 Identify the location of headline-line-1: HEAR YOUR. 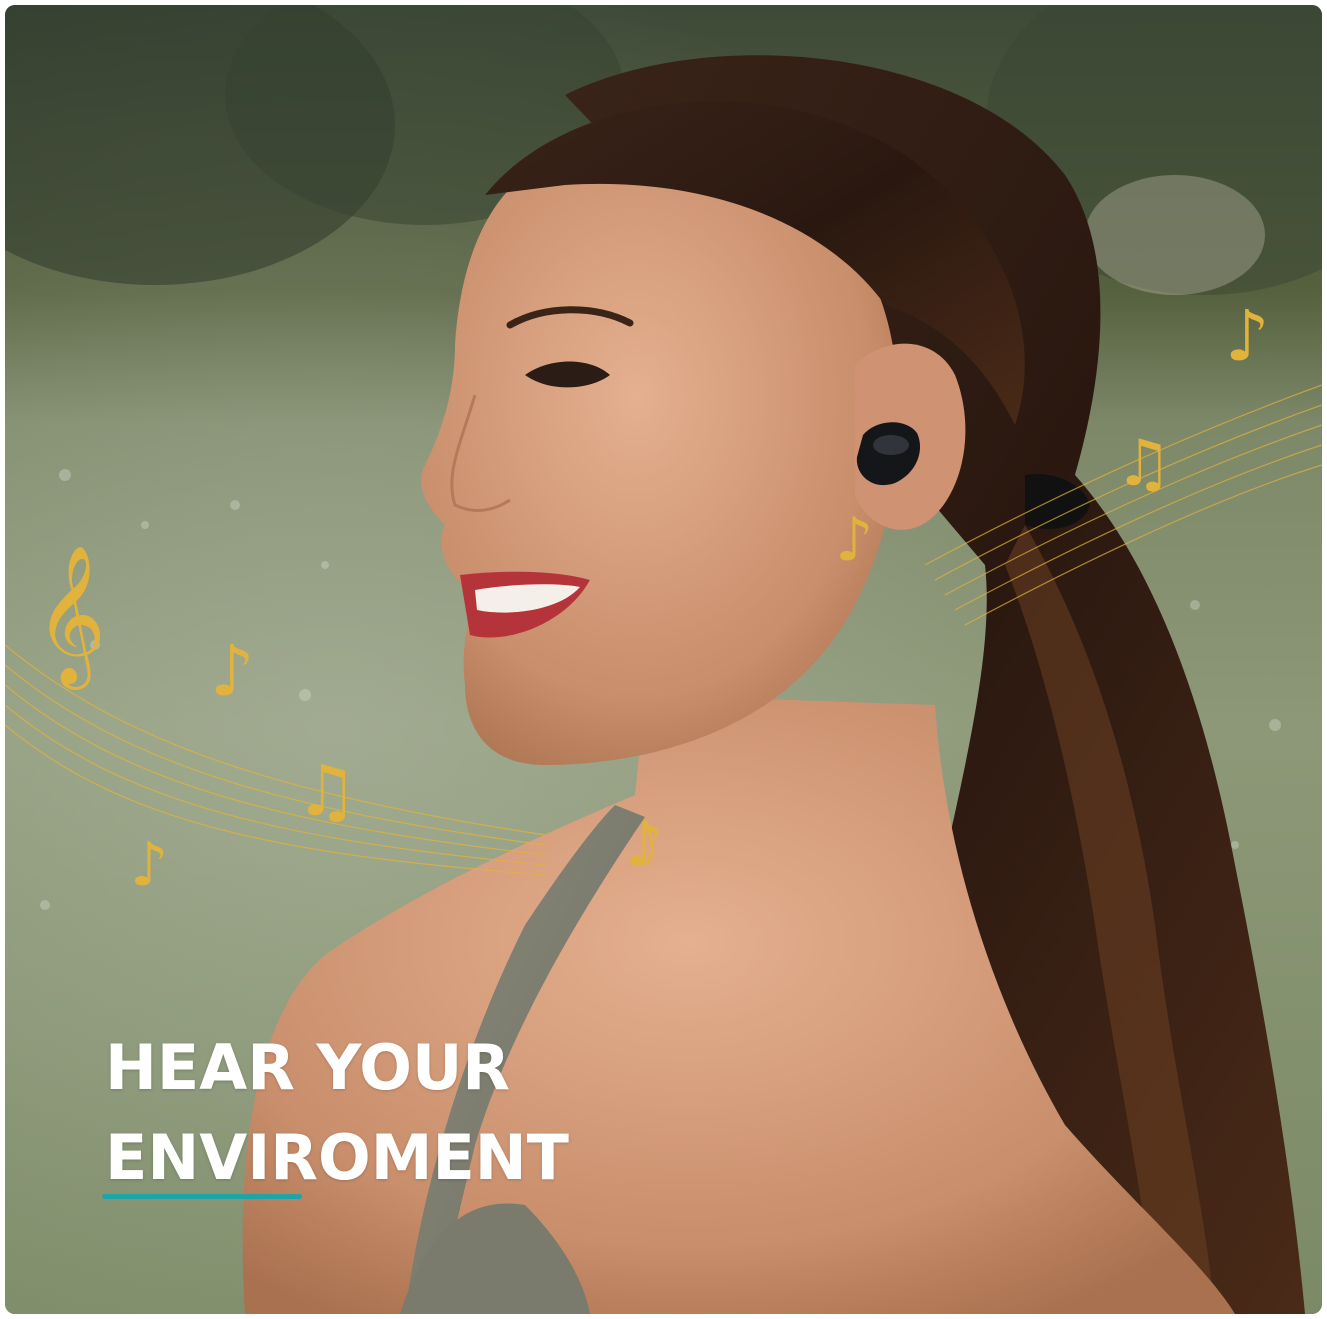
(308, 1067).